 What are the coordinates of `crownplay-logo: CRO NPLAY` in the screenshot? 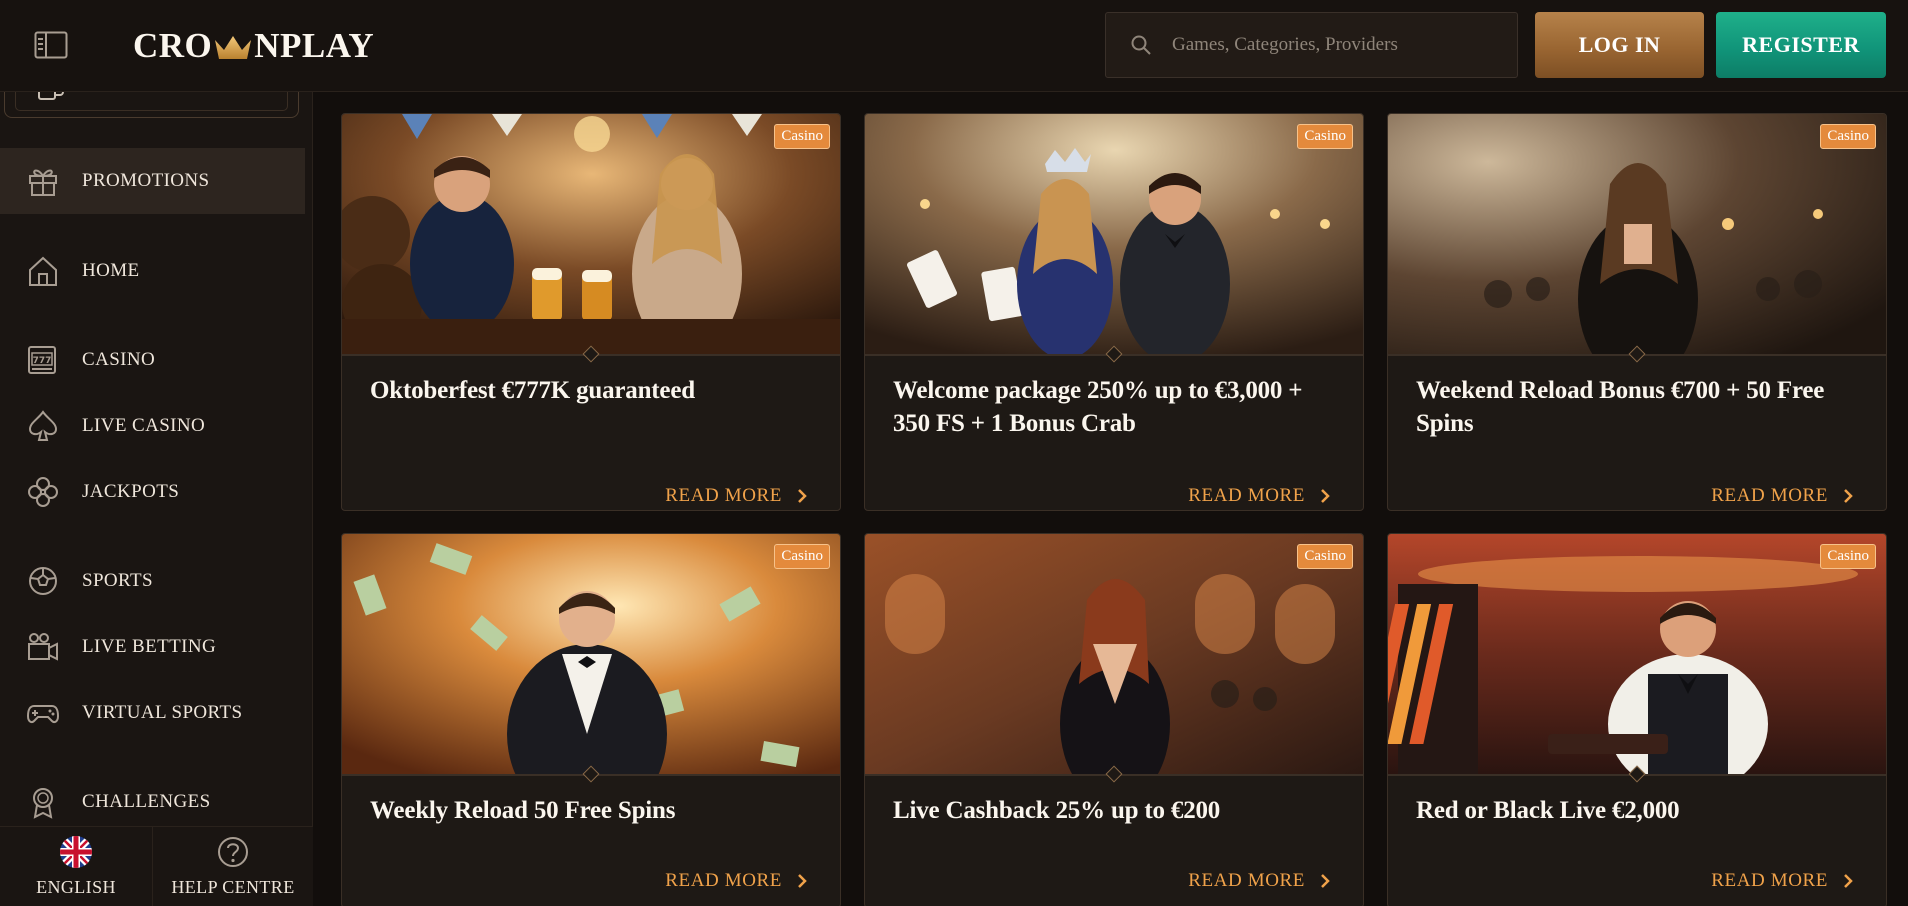 It's located at (253, 46).